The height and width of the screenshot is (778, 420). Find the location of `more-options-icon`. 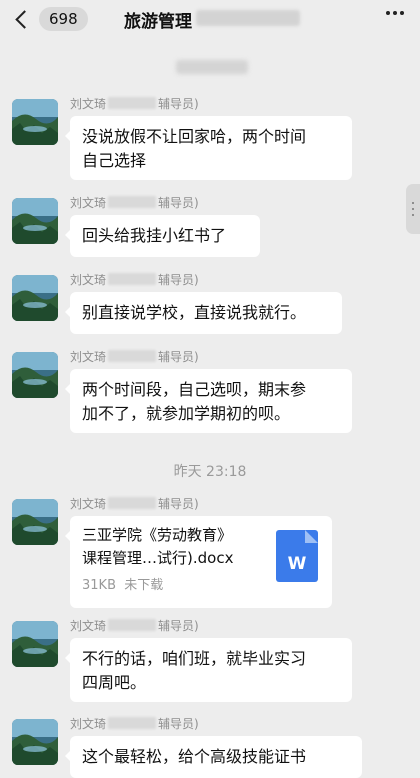

more-options-icon is located at coordinates (395, 13).